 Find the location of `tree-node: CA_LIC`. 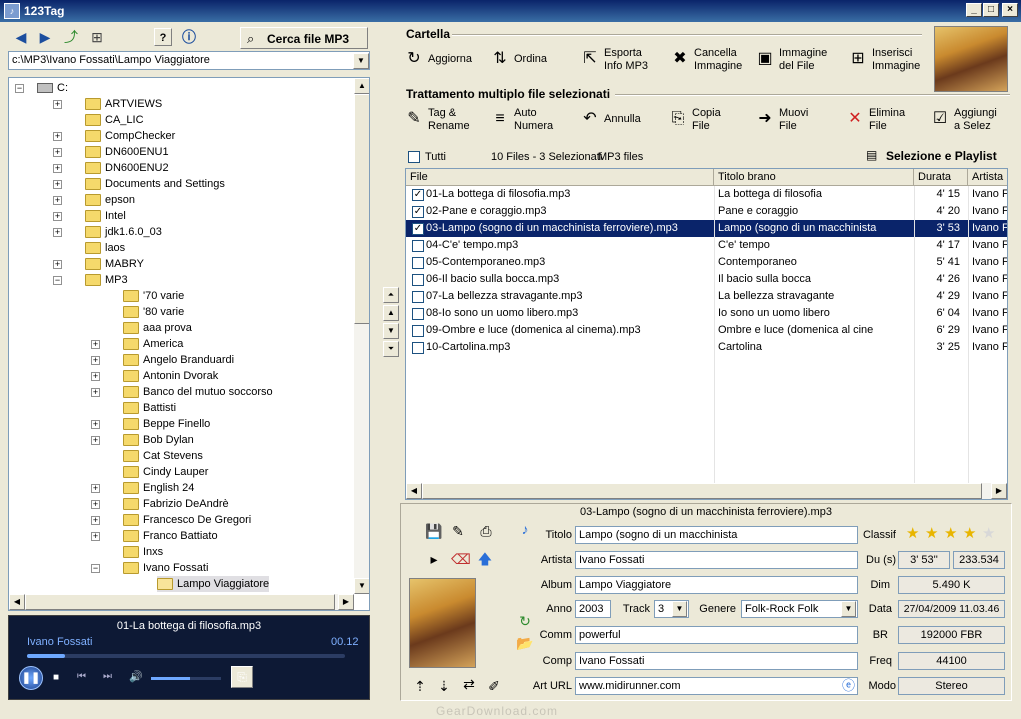

tree-node: CA_LIC is located at coordinates (114, 120).